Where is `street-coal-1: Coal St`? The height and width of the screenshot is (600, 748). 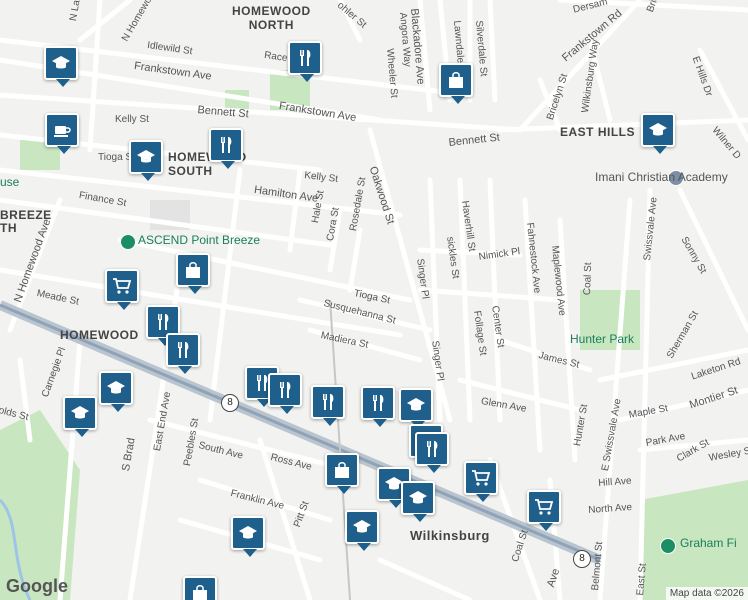 street-coal-1: Coal St is located at coordinates (588, 279).